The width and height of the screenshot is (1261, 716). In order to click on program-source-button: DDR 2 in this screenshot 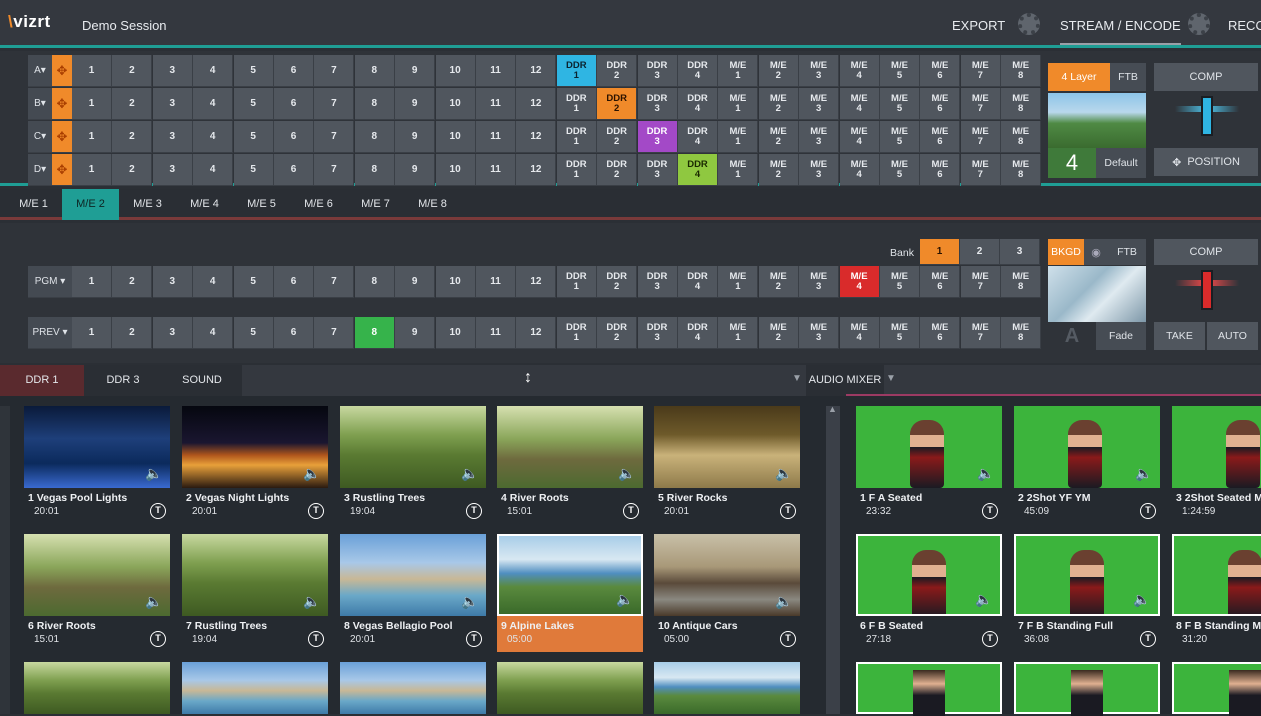, I will do `click(617, 282)`.